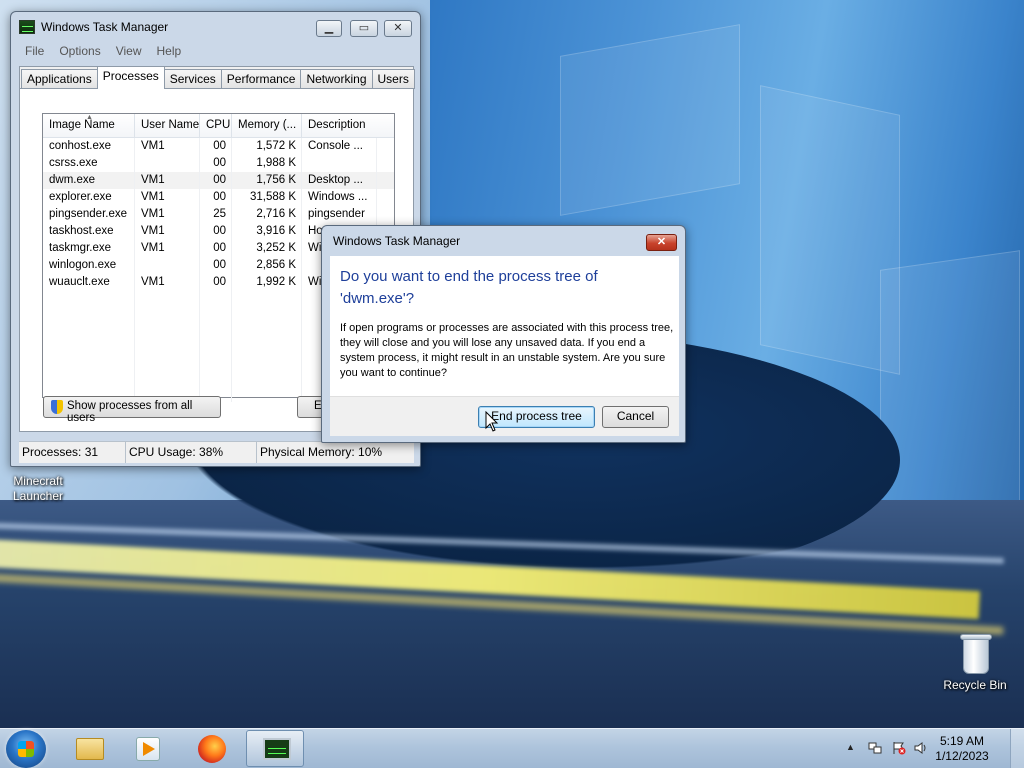 The height and width of the screenshot is (768, 1024). I want to click on recycle-bin-icon, so click(975, 654).